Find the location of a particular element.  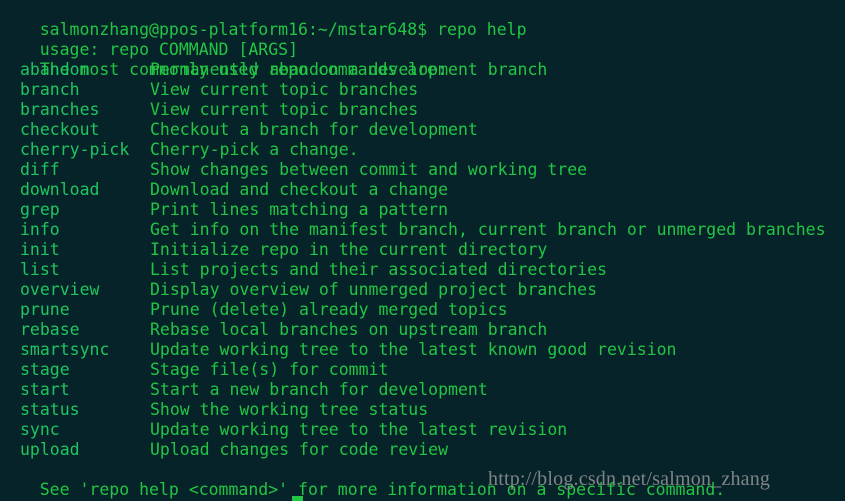

command-description: Prune (delete) already merged topics is located at coordinates (329, 309).